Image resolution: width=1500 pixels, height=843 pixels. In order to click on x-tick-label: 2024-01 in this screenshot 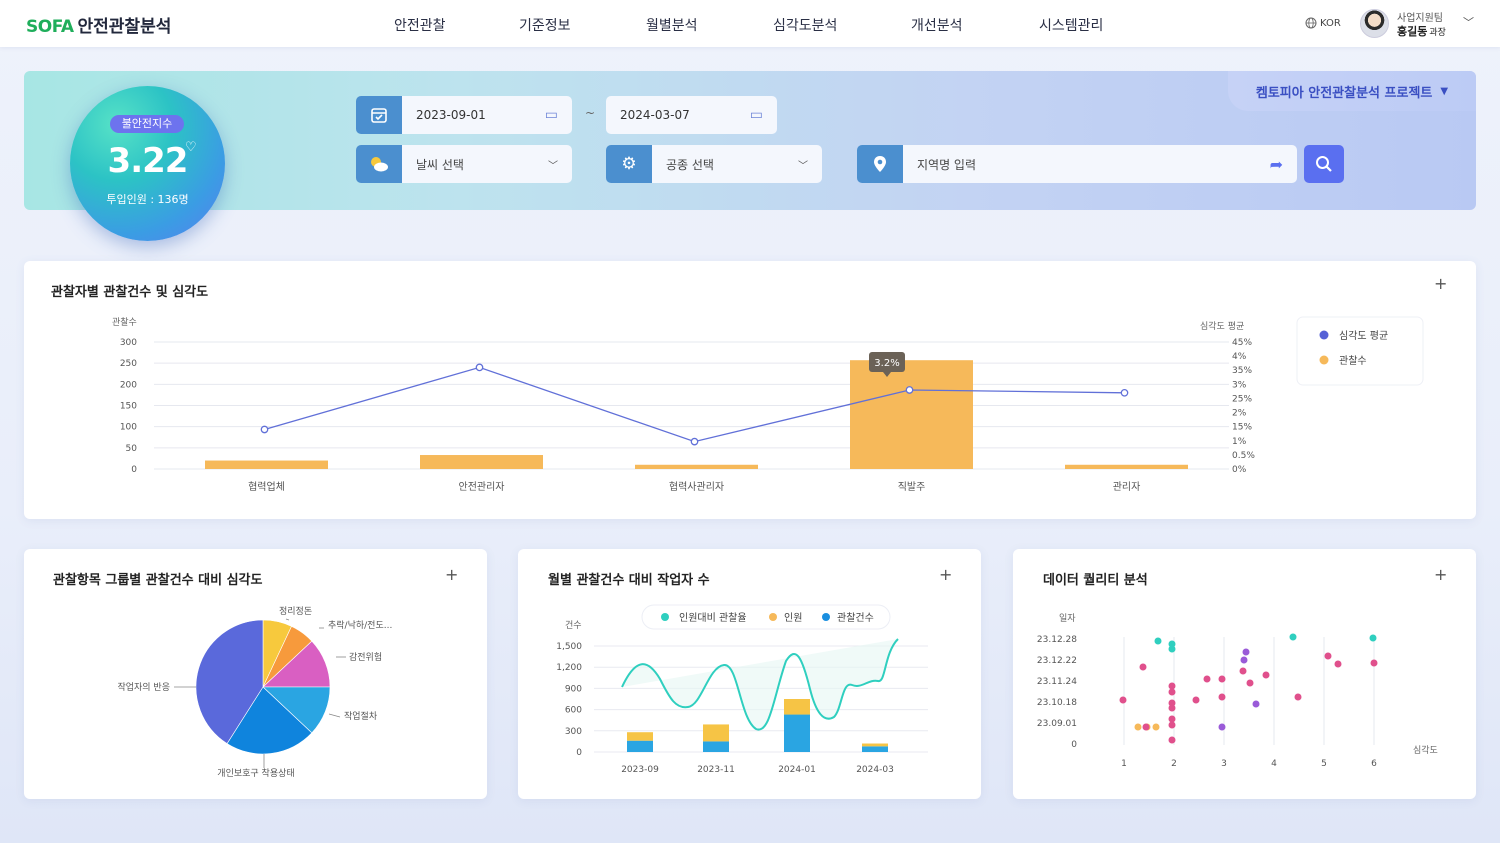, I will do `click(797, 770)`.